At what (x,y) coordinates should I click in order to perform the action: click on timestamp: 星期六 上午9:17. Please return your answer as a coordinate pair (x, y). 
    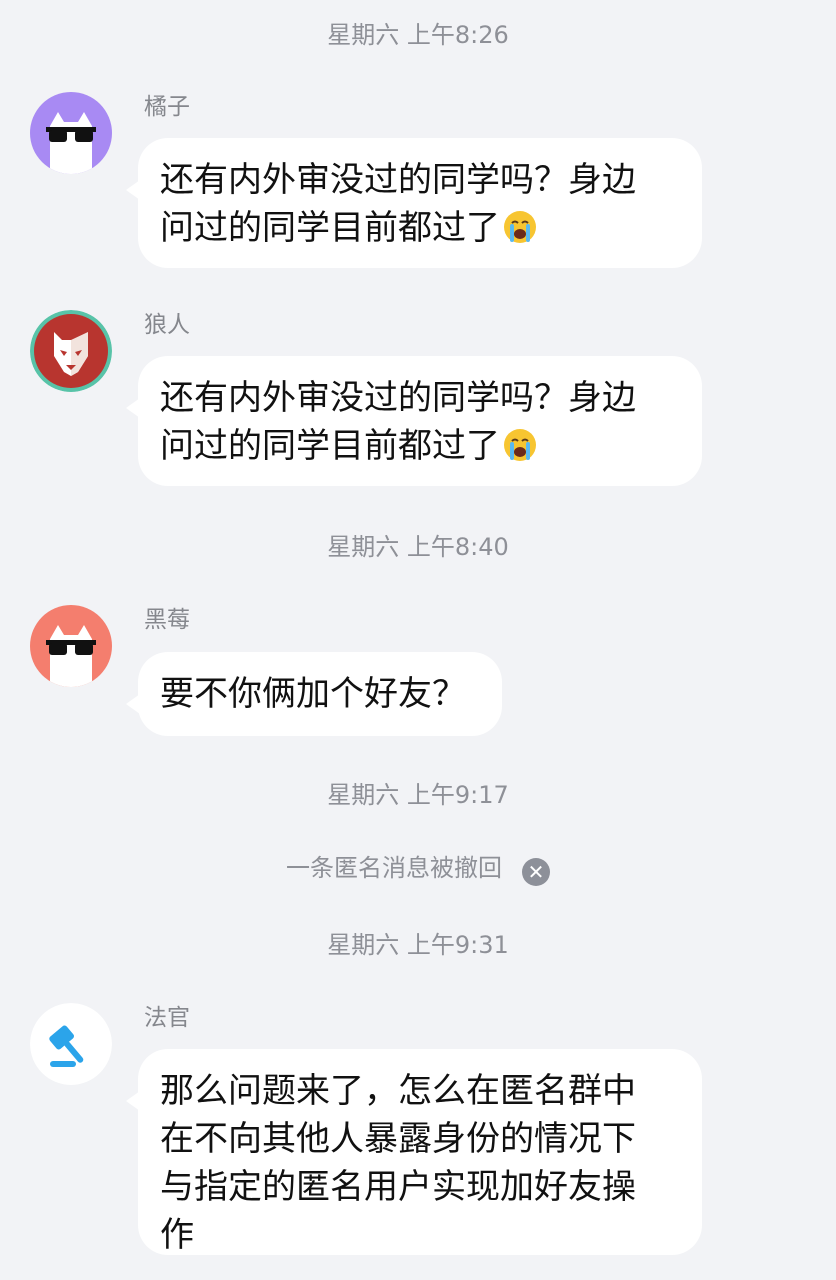
    Looking at the image, I should click on (418, 795).